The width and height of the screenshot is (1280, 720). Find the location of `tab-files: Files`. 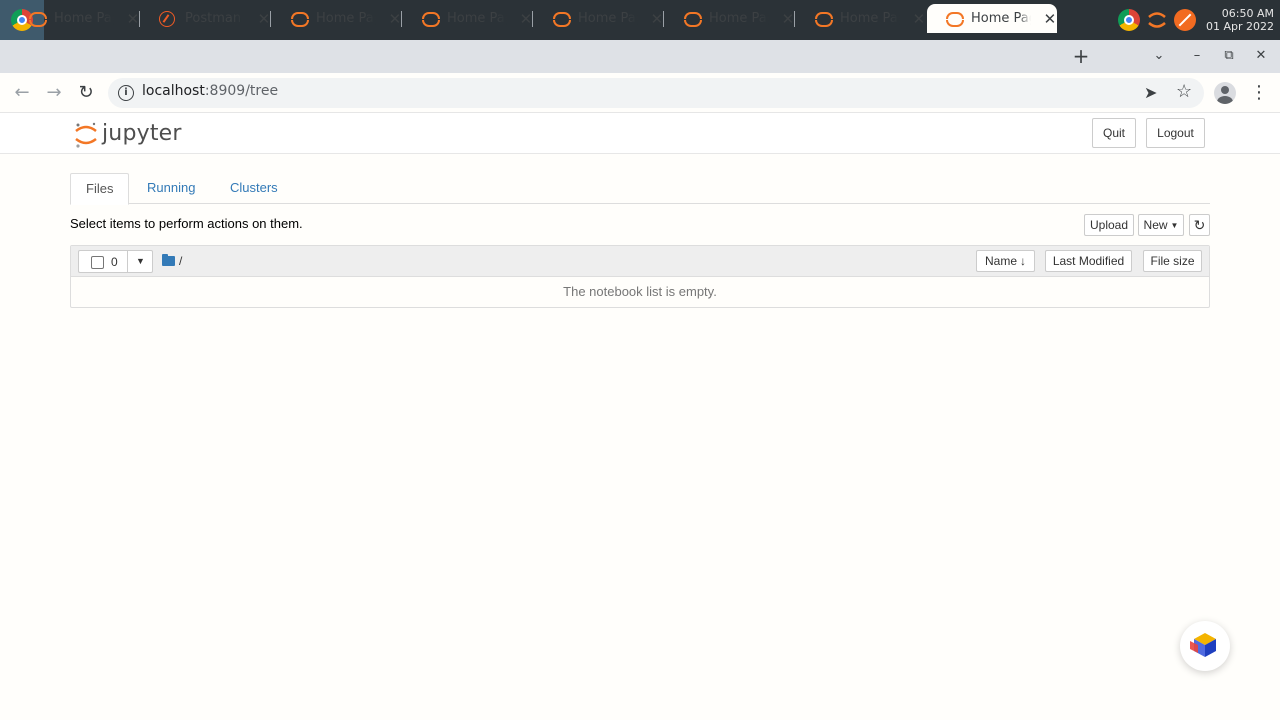

tab-files: Files is located at coordinates (100, 189).